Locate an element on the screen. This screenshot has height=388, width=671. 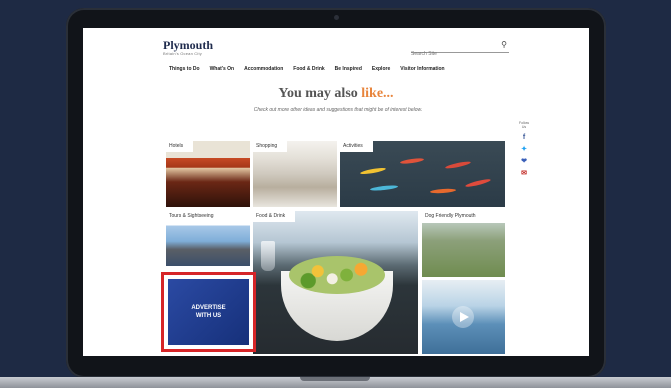
share-caption: Follow Us is located at coordinates (524, 125).